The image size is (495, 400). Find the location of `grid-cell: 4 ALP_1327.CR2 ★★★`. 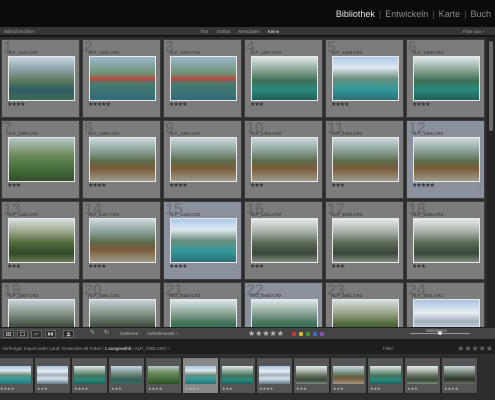

grid-cell: 4 ALP_1327.CR2 ★★★ is located at coordinates (283, 78).